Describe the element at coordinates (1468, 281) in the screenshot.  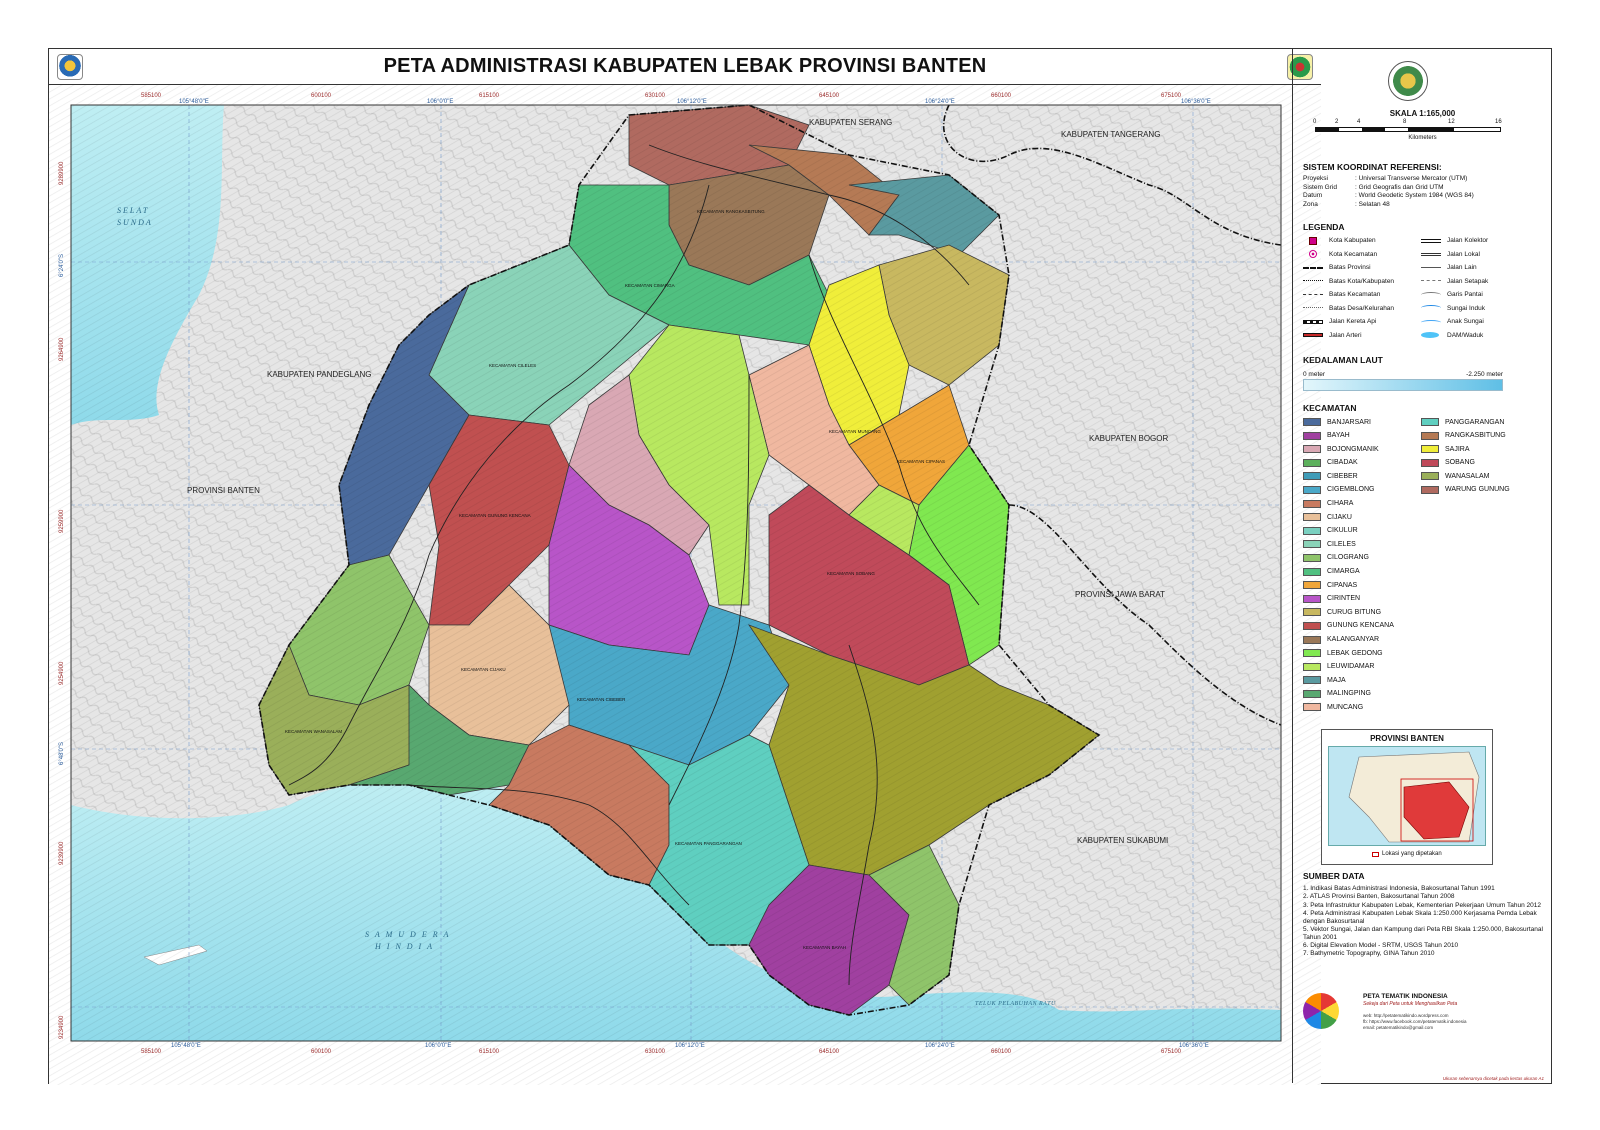
I see `legend-item-label: Jalan Setapak` at that location.